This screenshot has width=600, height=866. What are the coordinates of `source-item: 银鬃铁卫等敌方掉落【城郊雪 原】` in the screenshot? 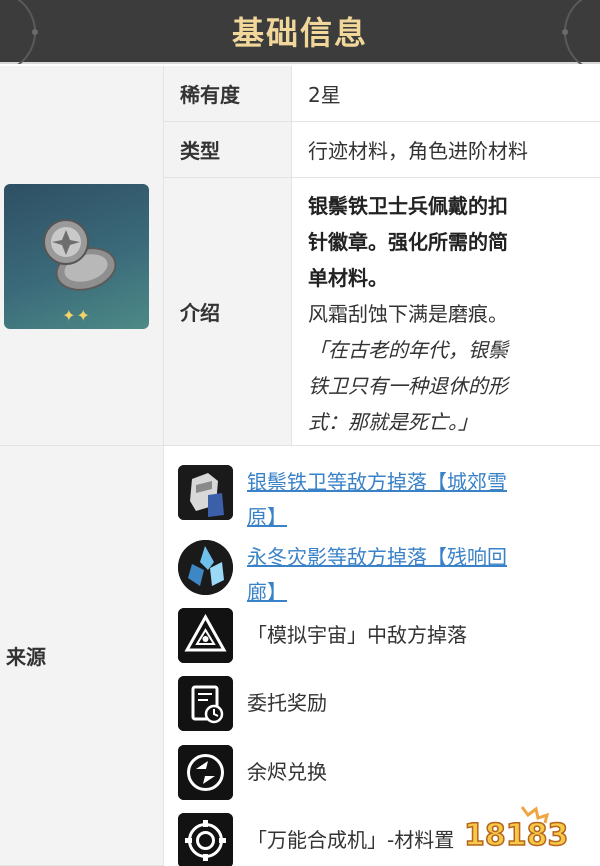 It's located at (372, 500).